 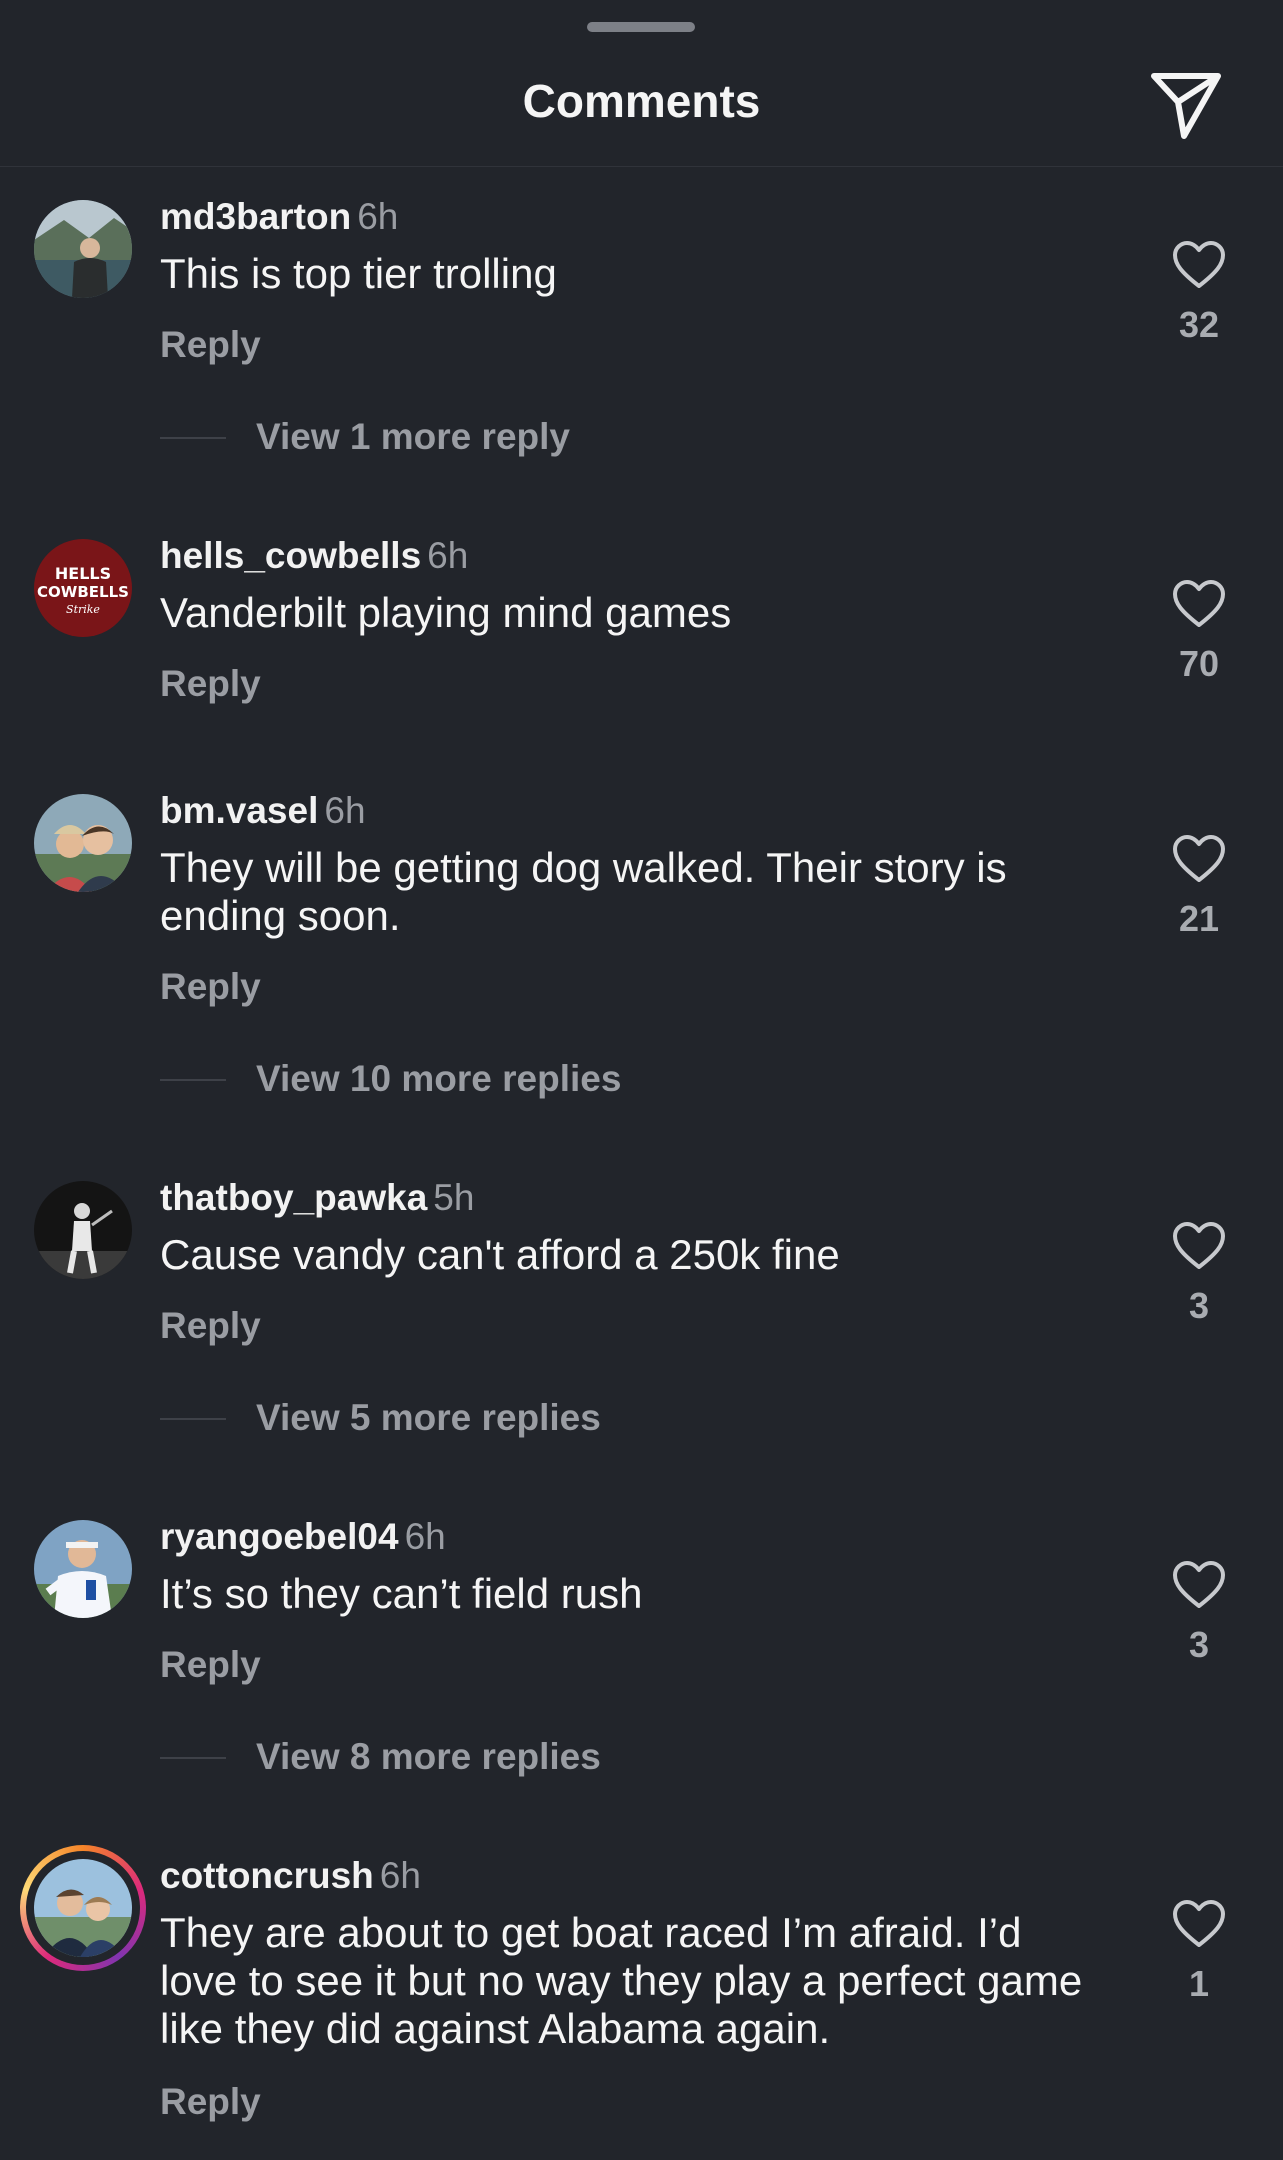 I want to click on like-button: 32, so click(x=1199, y=293).